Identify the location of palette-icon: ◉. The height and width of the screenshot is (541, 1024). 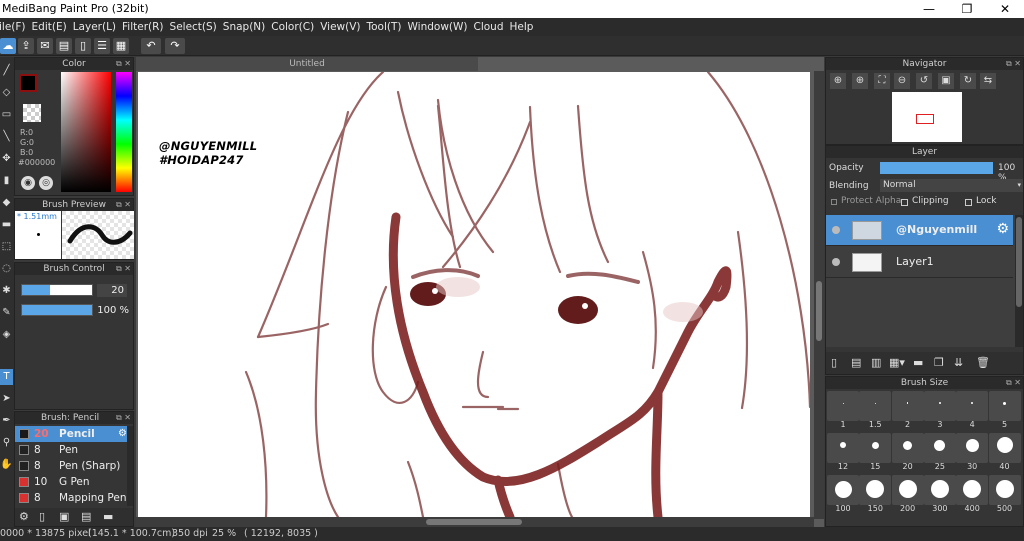
(28, 183).